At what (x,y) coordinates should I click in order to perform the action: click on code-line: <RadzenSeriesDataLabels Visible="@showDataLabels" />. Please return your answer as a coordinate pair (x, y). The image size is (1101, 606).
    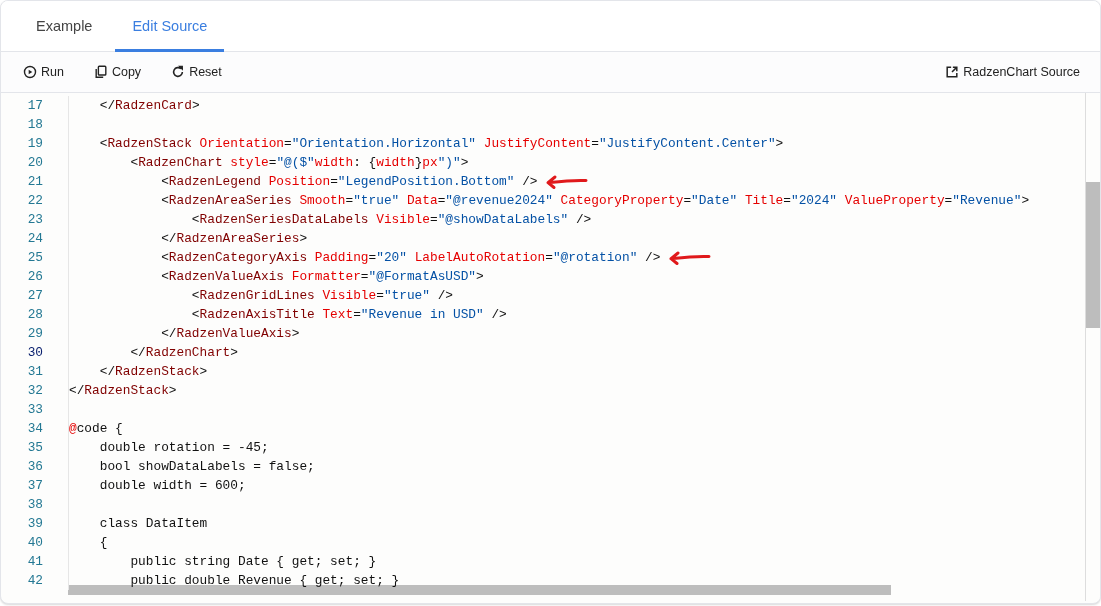
    Looking at the image, I should click on (391, 220).